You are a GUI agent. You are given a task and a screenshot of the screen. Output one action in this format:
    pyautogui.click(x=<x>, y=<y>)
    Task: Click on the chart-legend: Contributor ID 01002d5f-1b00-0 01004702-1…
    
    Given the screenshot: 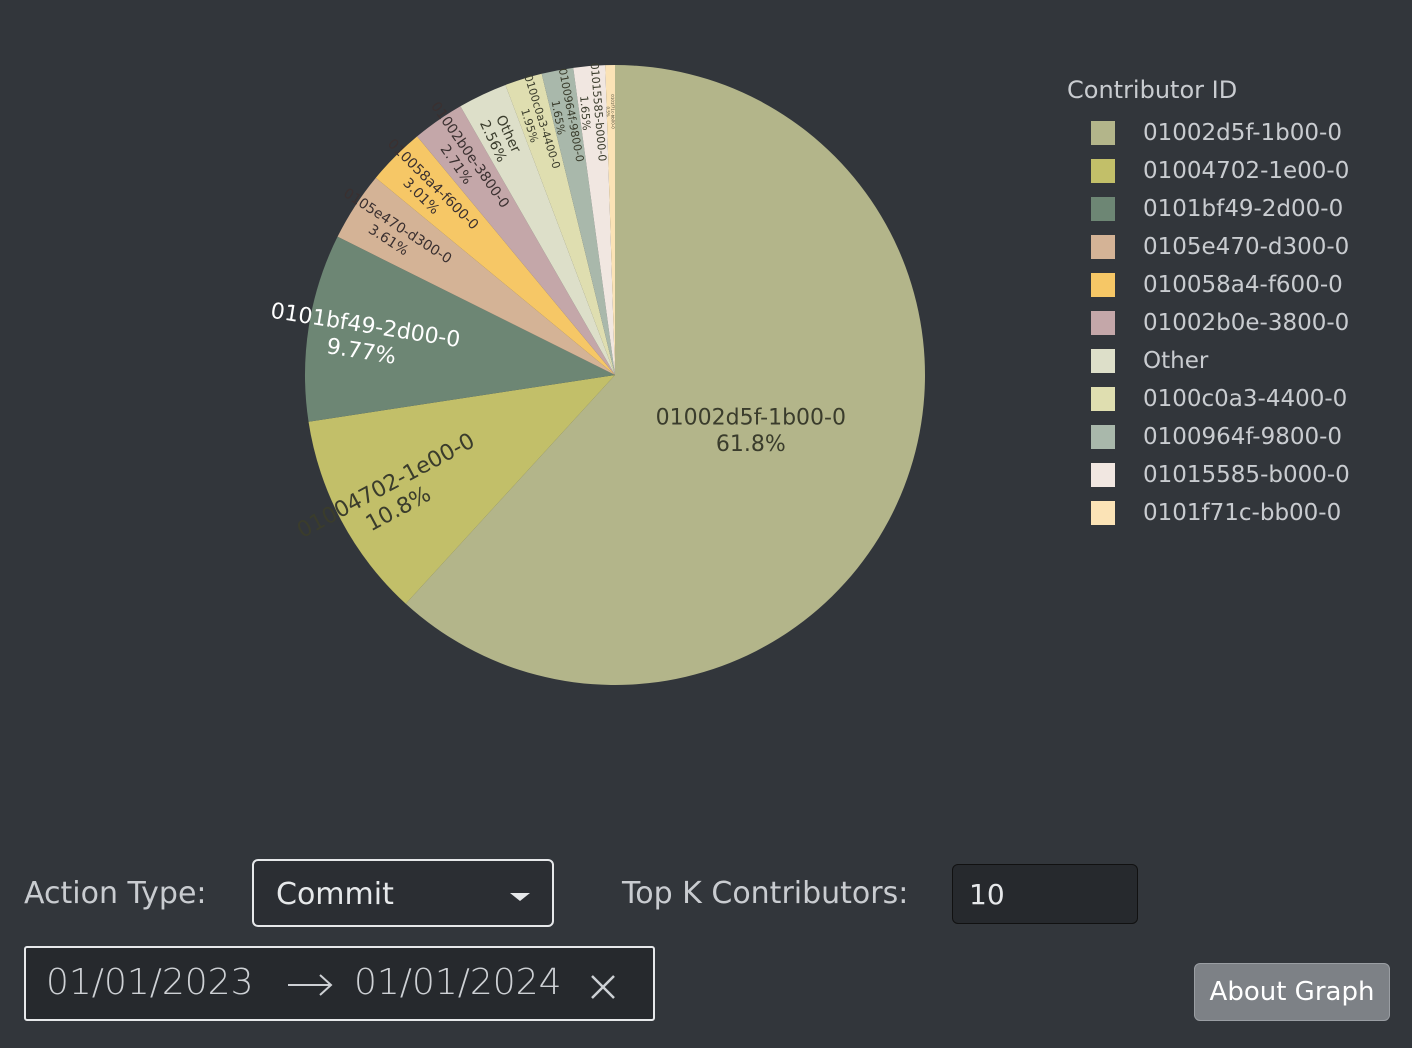 What is the action you would take?
    pyautogui.click(x=1208, y=303)
    